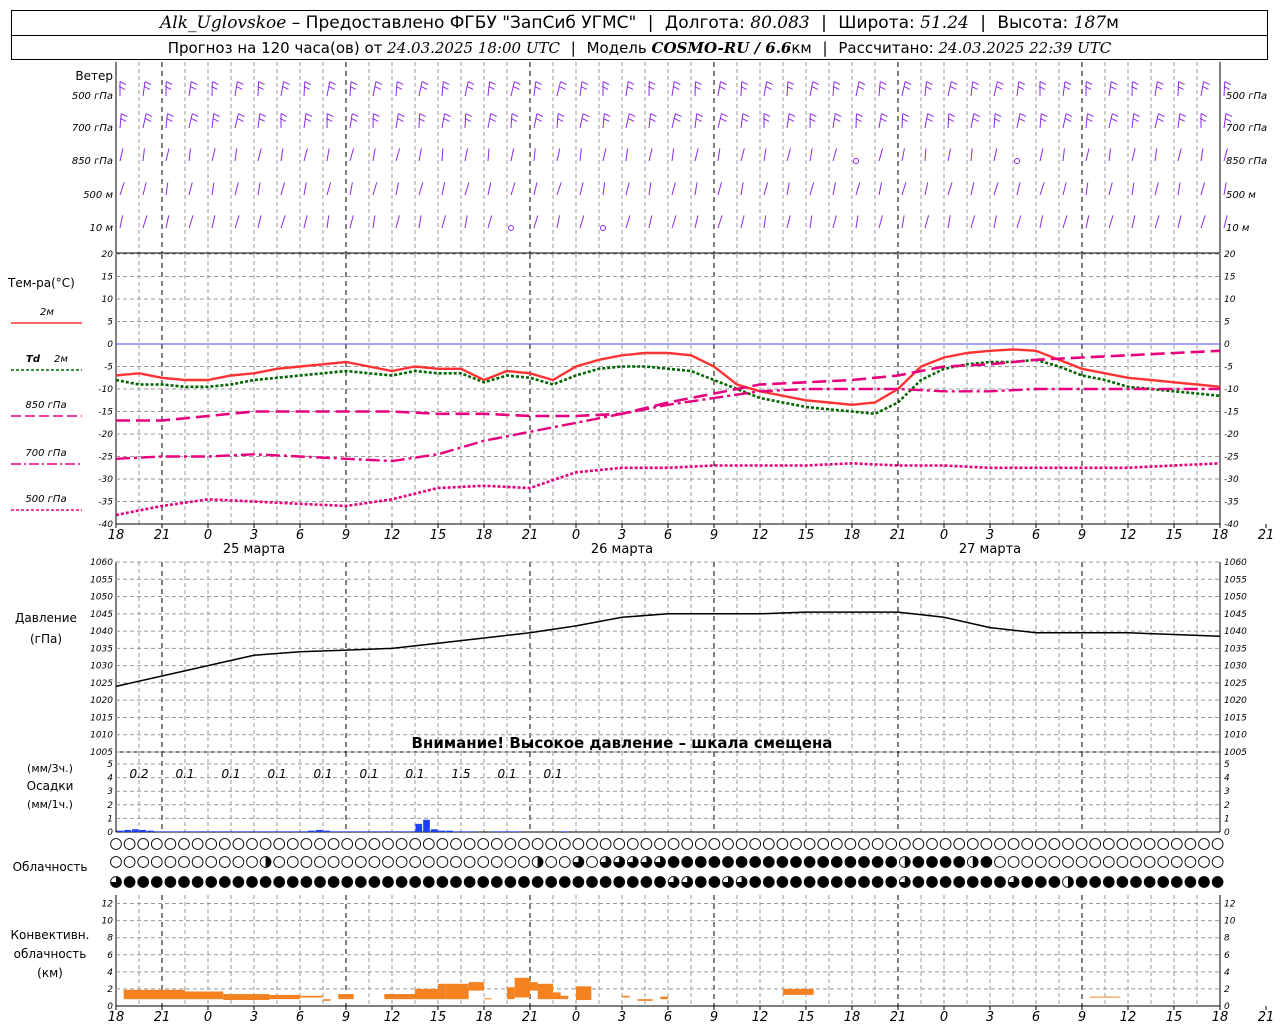  Describe the element at coordinates (1220, 1017) in the screenshot. I see `conv-hour-label: 18` at that location.